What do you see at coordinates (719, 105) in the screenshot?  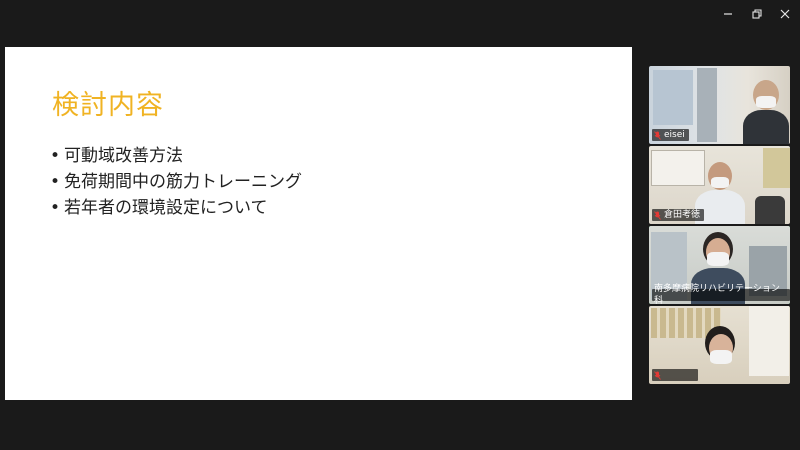 I see `participant-tile-eisei: eisei` at bounding box center [719, 105].